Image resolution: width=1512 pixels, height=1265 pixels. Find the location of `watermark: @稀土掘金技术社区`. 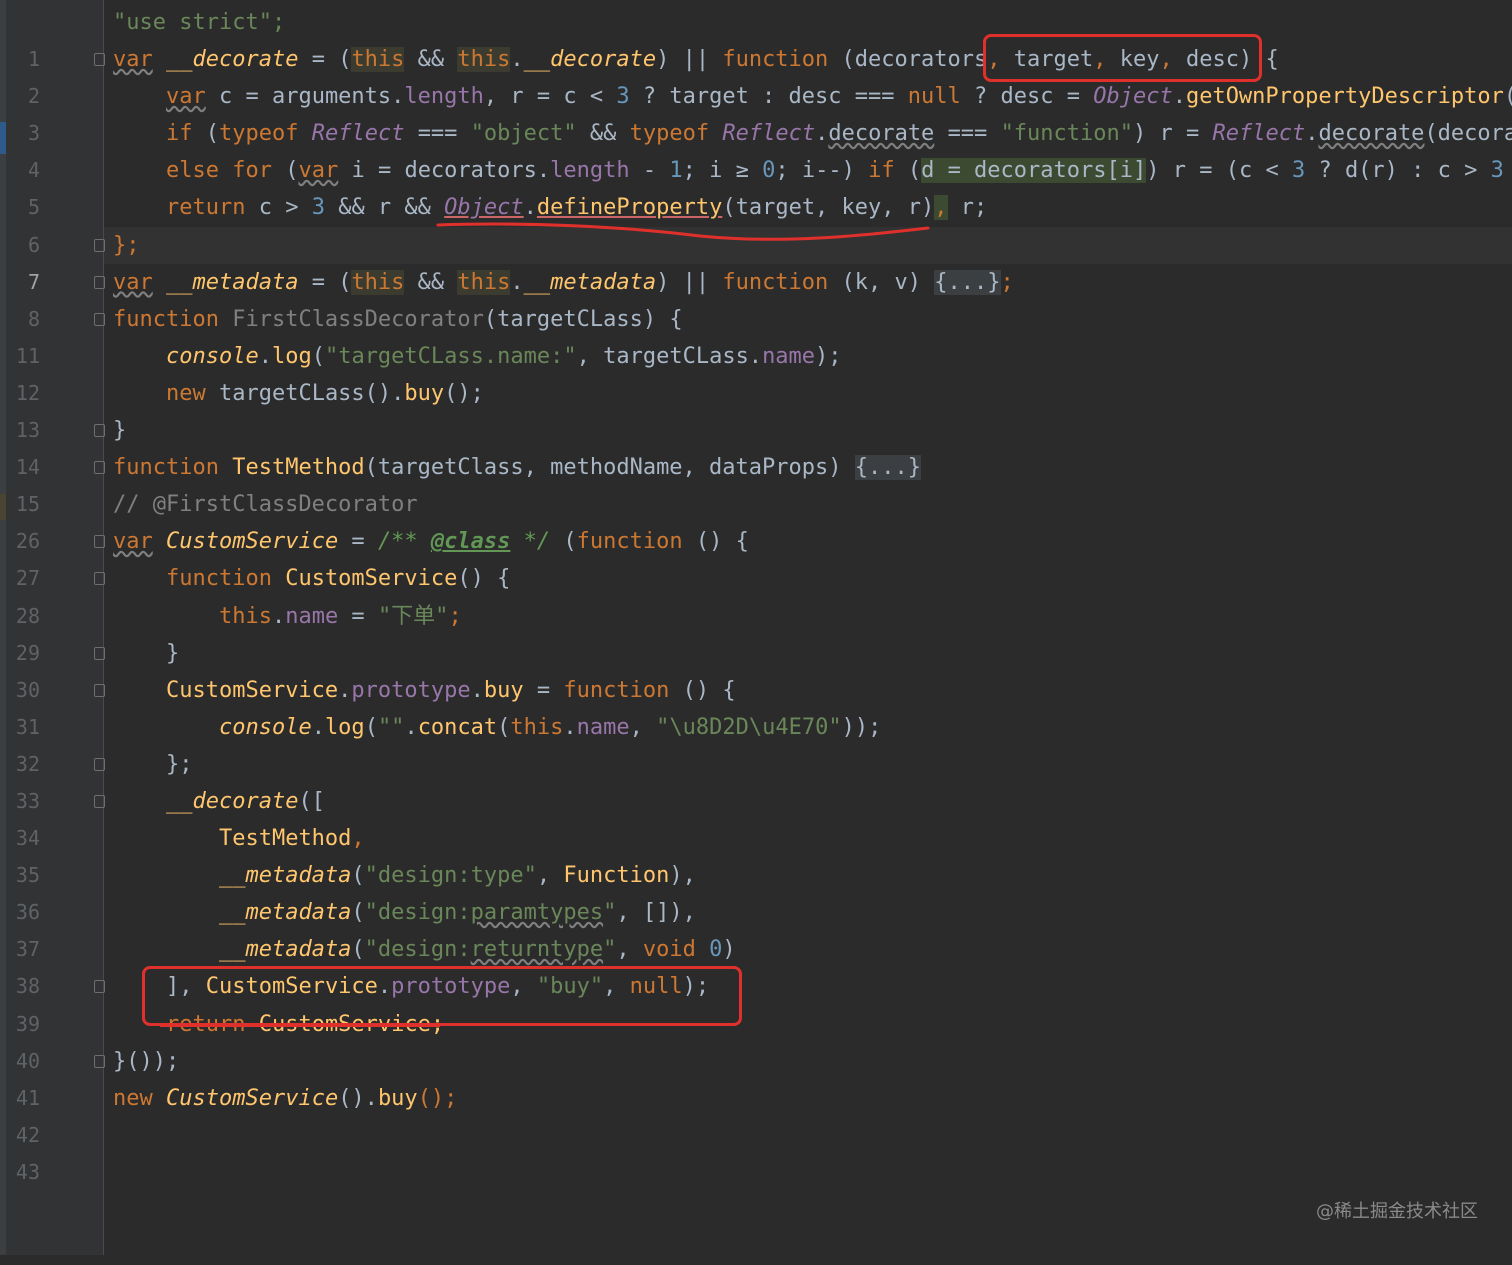

watermark: @稀土掘金技术社区 is located at coordinates (1397, 1211).